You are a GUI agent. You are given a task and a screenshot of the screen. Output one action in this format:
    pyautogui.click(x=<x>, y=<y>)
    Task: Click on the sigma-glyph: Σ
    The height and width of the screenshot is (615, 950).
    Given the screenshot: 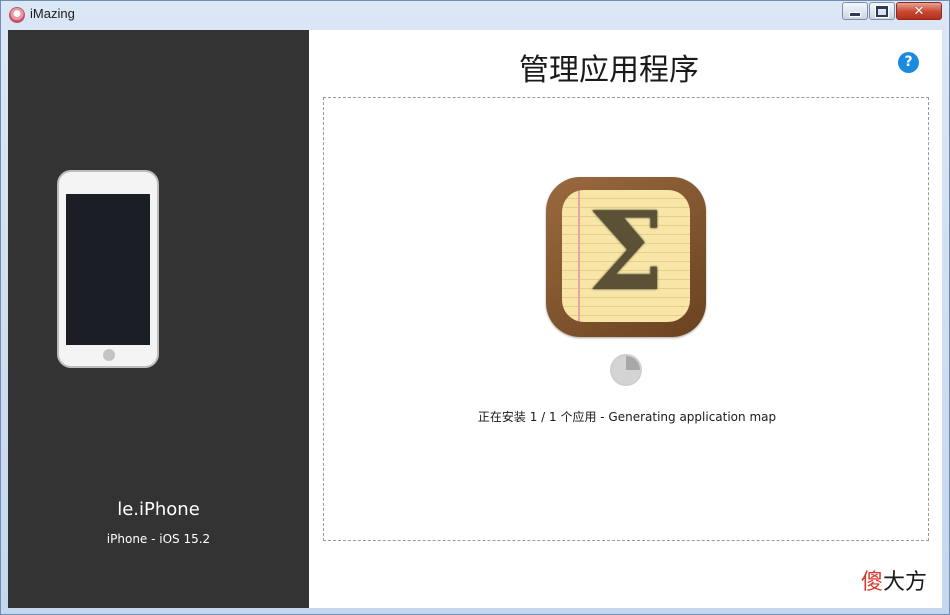 What is the action you would take?
    pyautogui.click(x=626, y=252)
    